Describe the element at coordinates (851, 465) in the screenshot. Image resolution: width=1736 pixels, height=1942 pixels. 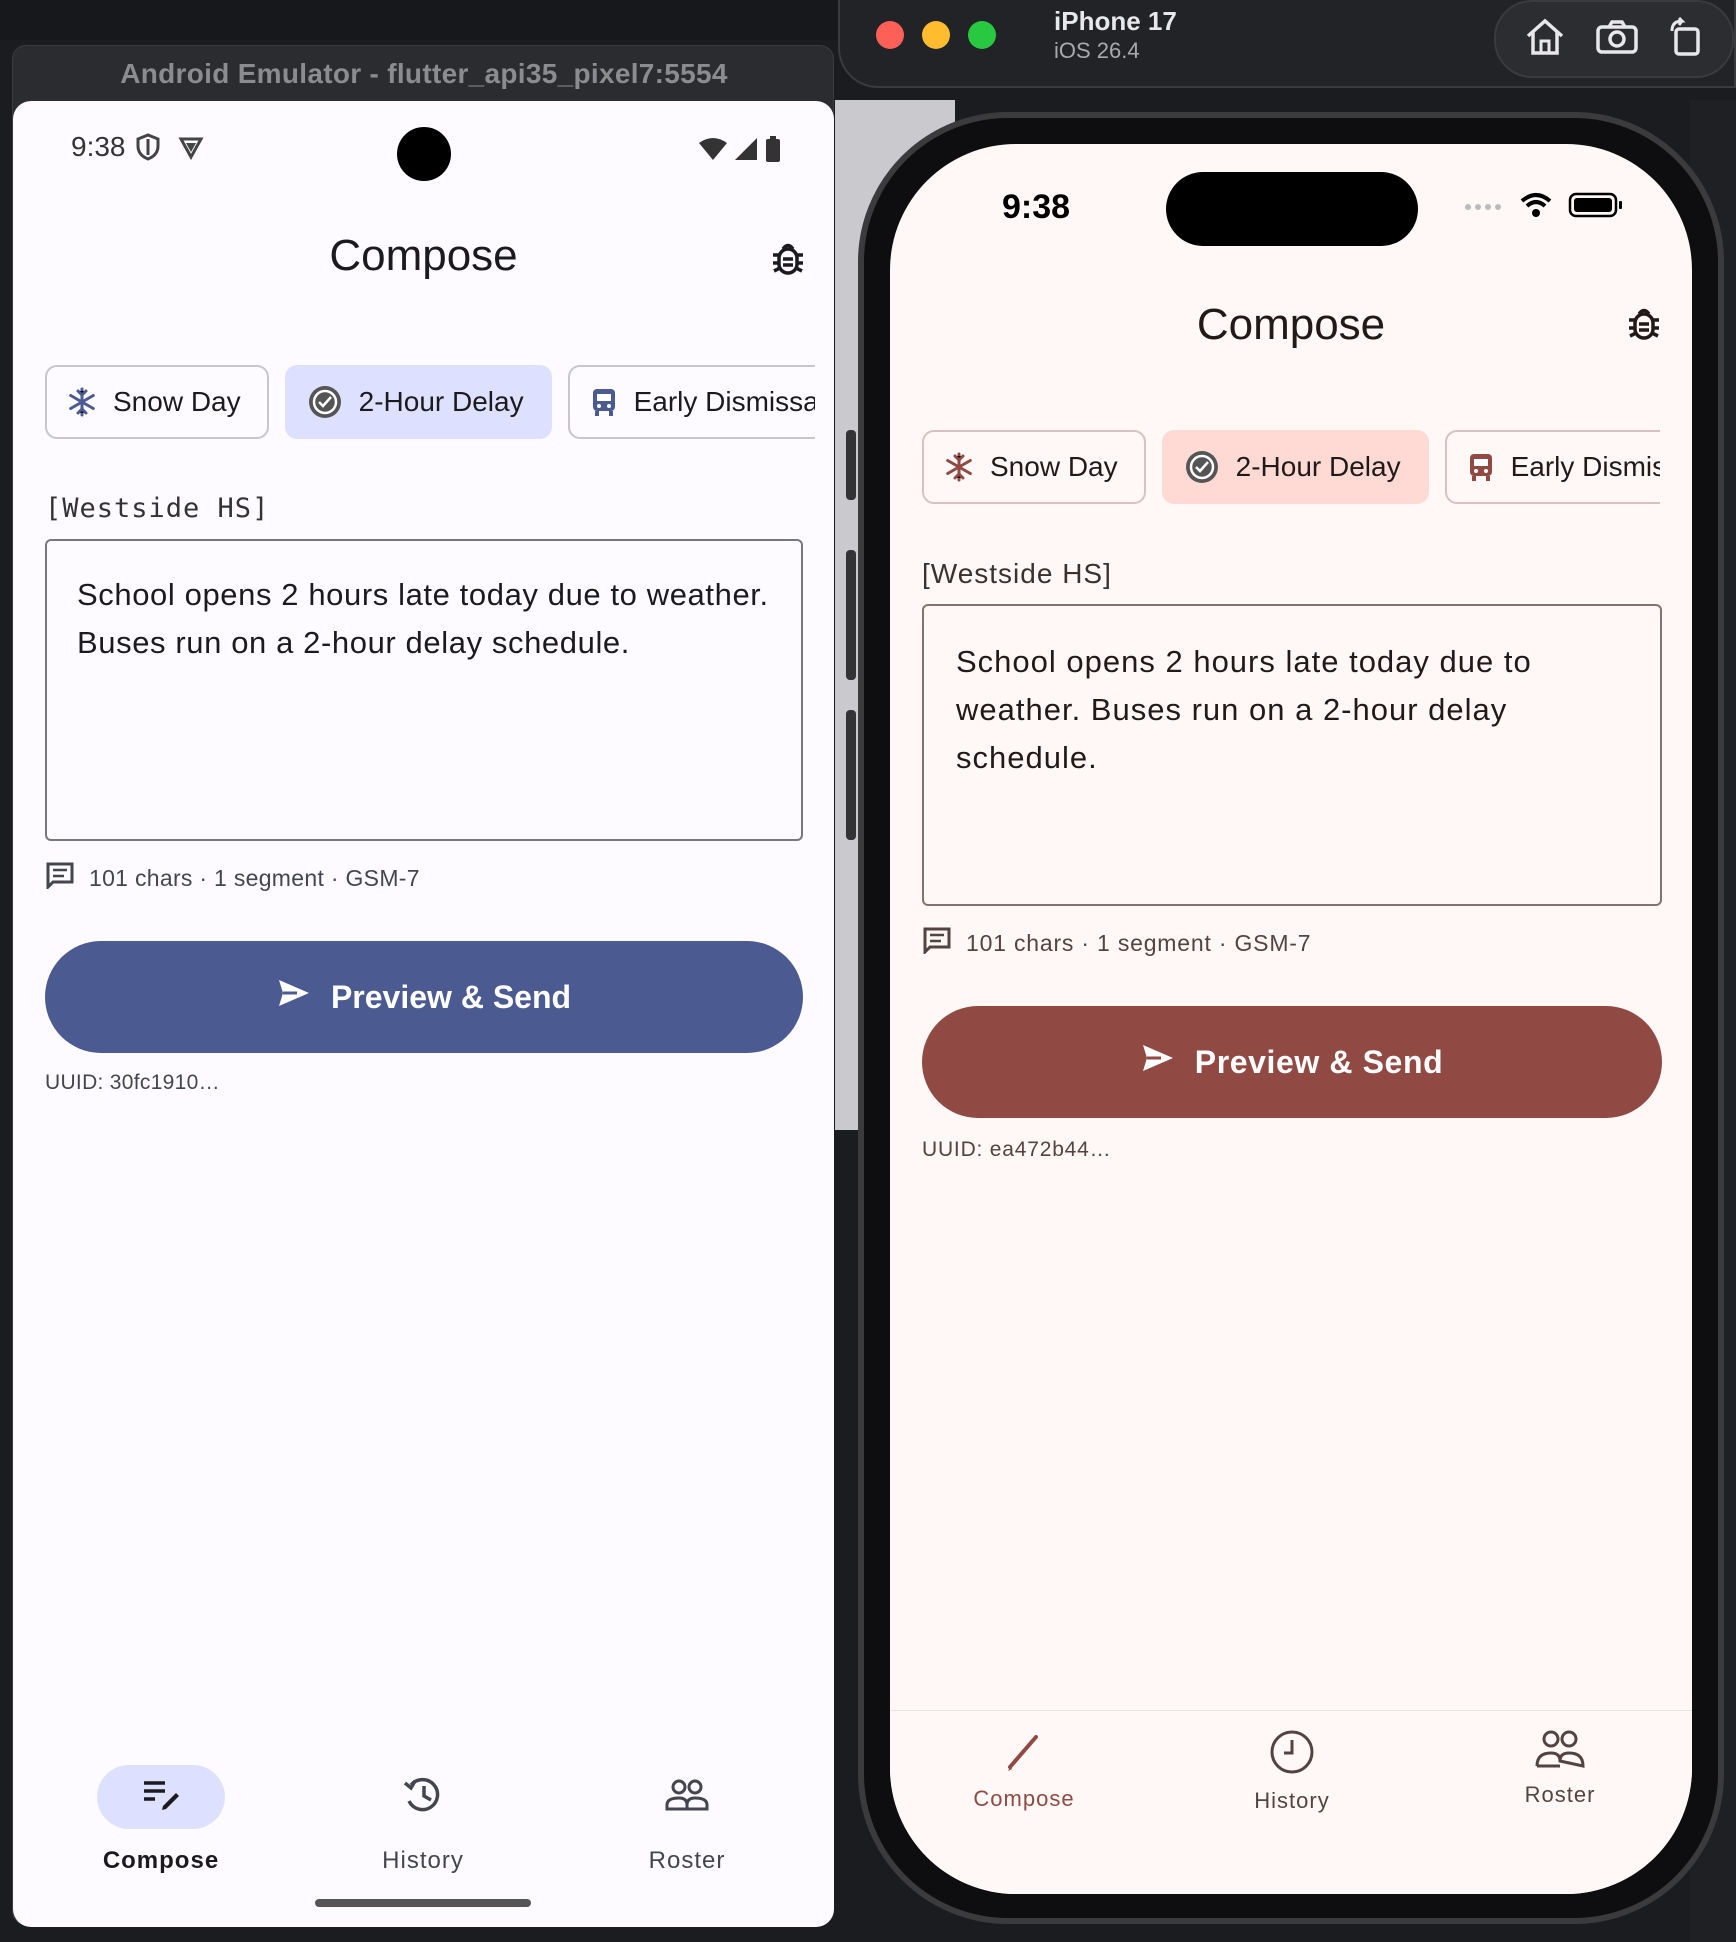
I see `side-button` at that location.